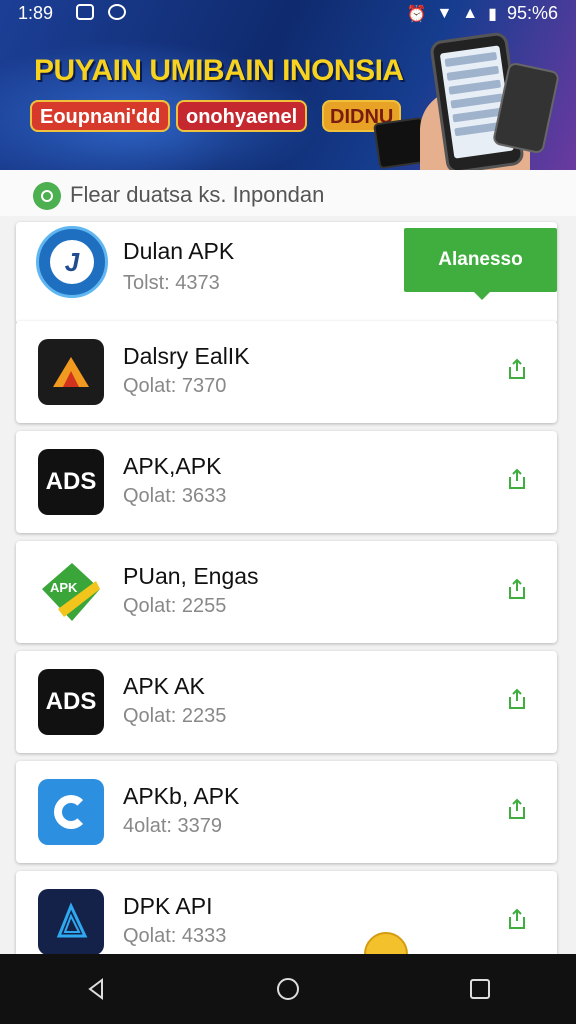  What do you see at coordinates (175, 606) in the screenshot?
I see `app-subtitle: Qolat: 2255` at bounding box center [175, 606].